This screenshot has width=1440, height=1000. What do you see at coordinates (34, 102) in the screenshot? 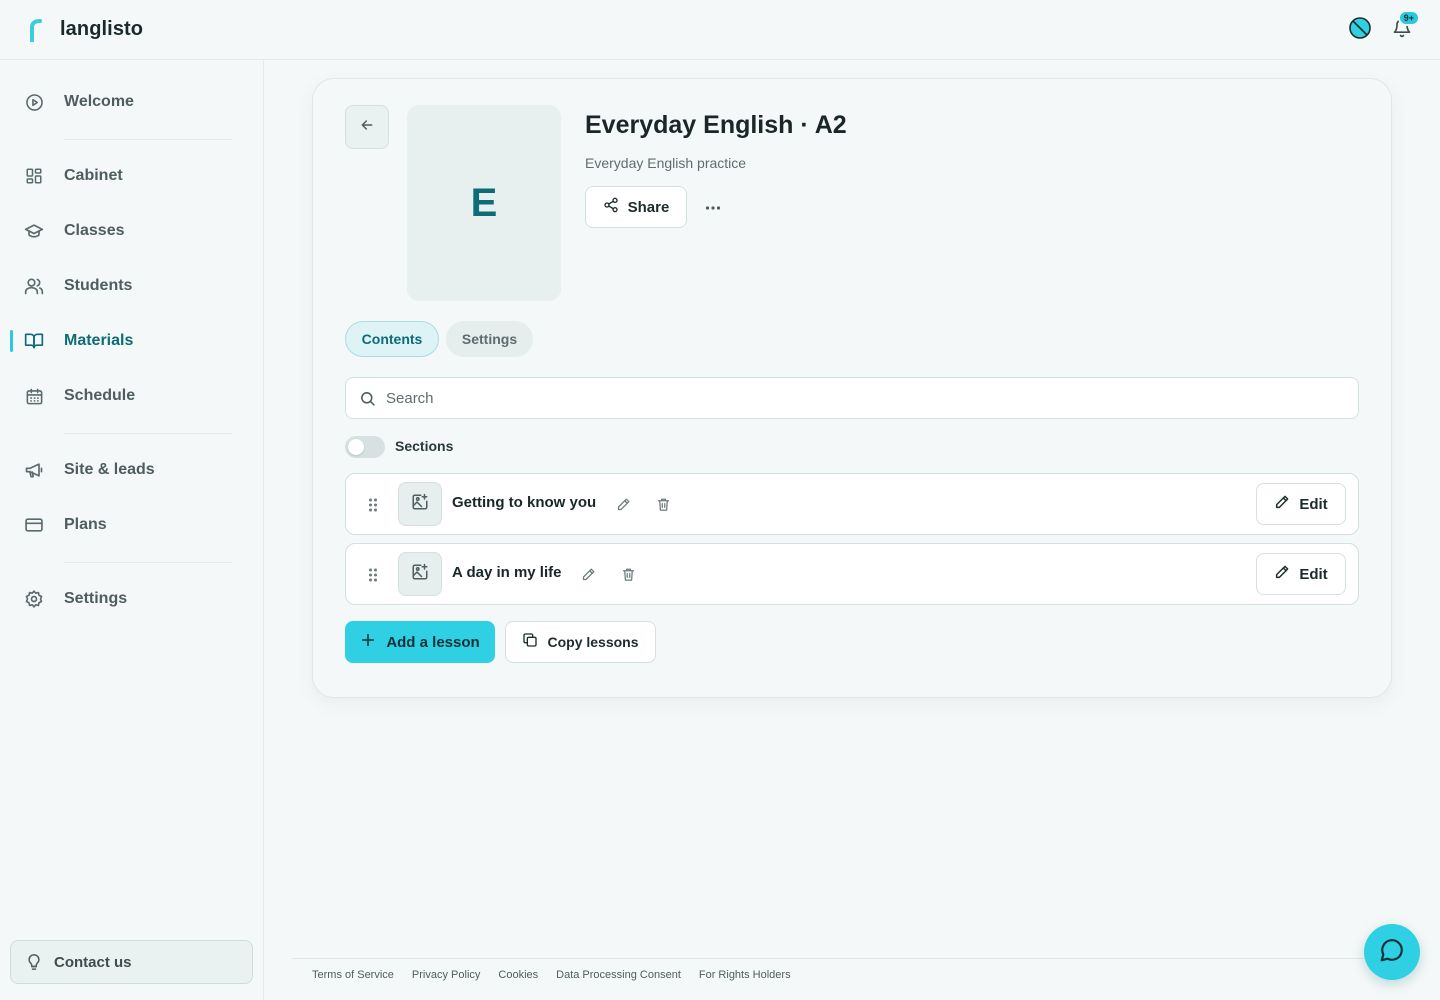
I see `play-circle-icon` at bounding box center [34, 102].